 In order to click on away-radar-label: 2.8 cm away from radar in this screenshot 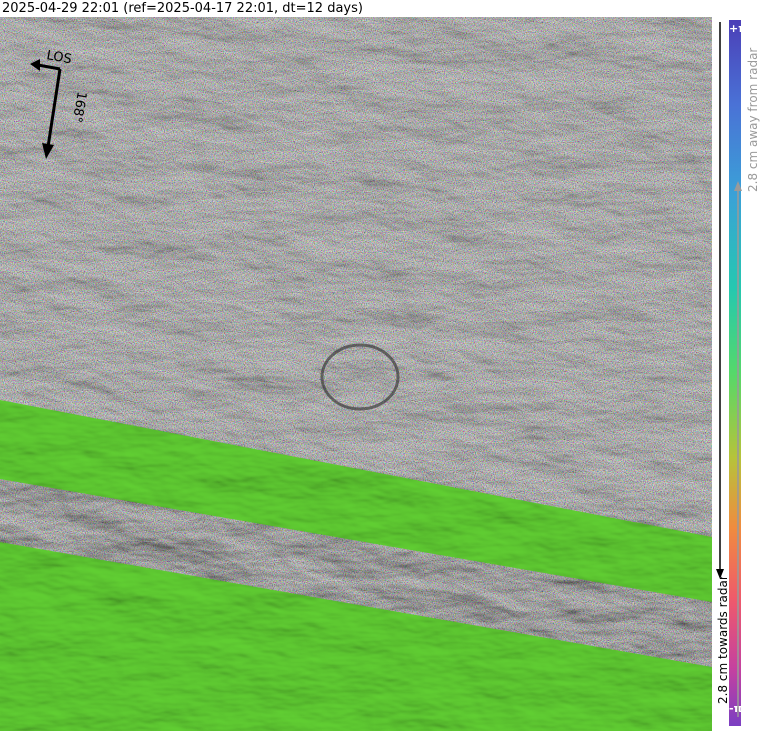, I will do `click(753, 119)`.